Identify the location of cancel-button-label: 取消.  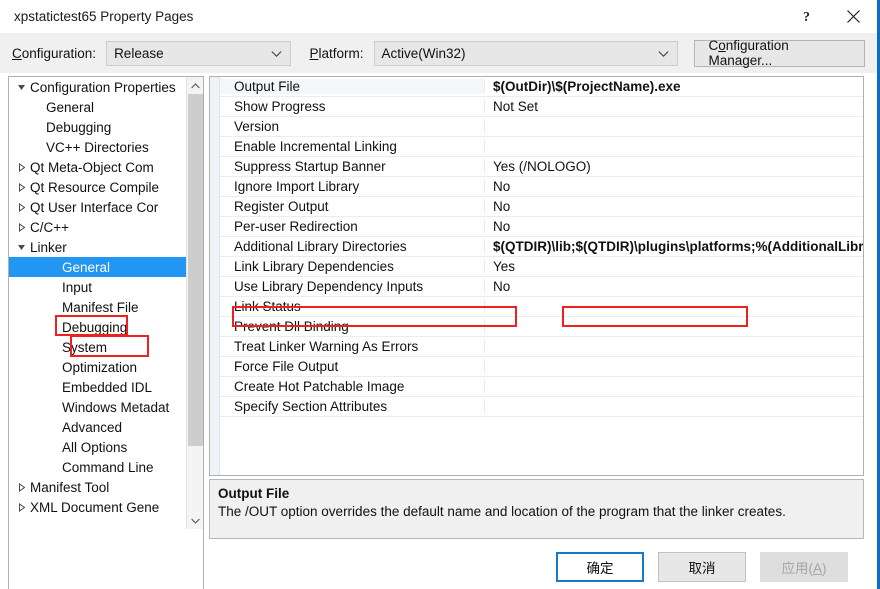
(702, 568).